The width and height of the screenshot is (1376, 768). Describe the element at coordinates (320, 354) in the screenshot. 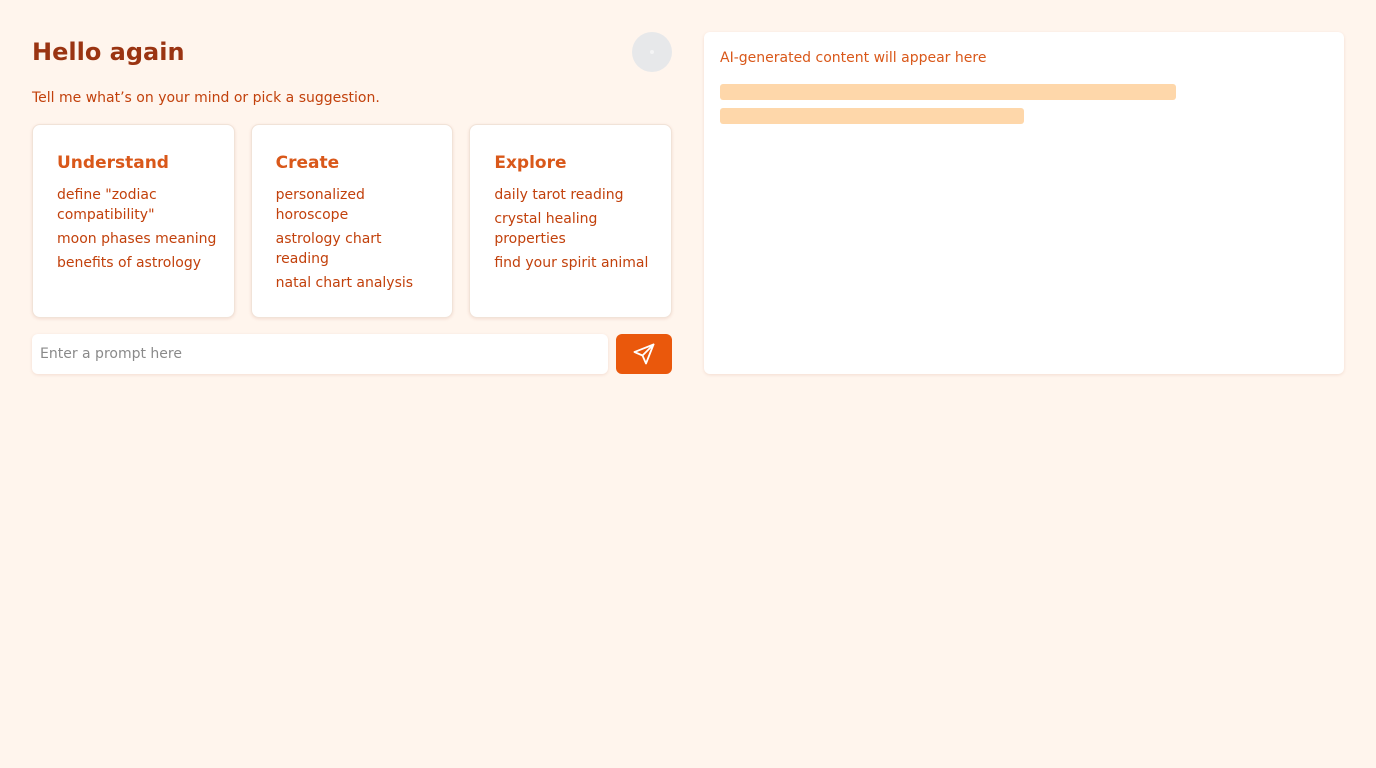

I see `prompt-input` at that location.